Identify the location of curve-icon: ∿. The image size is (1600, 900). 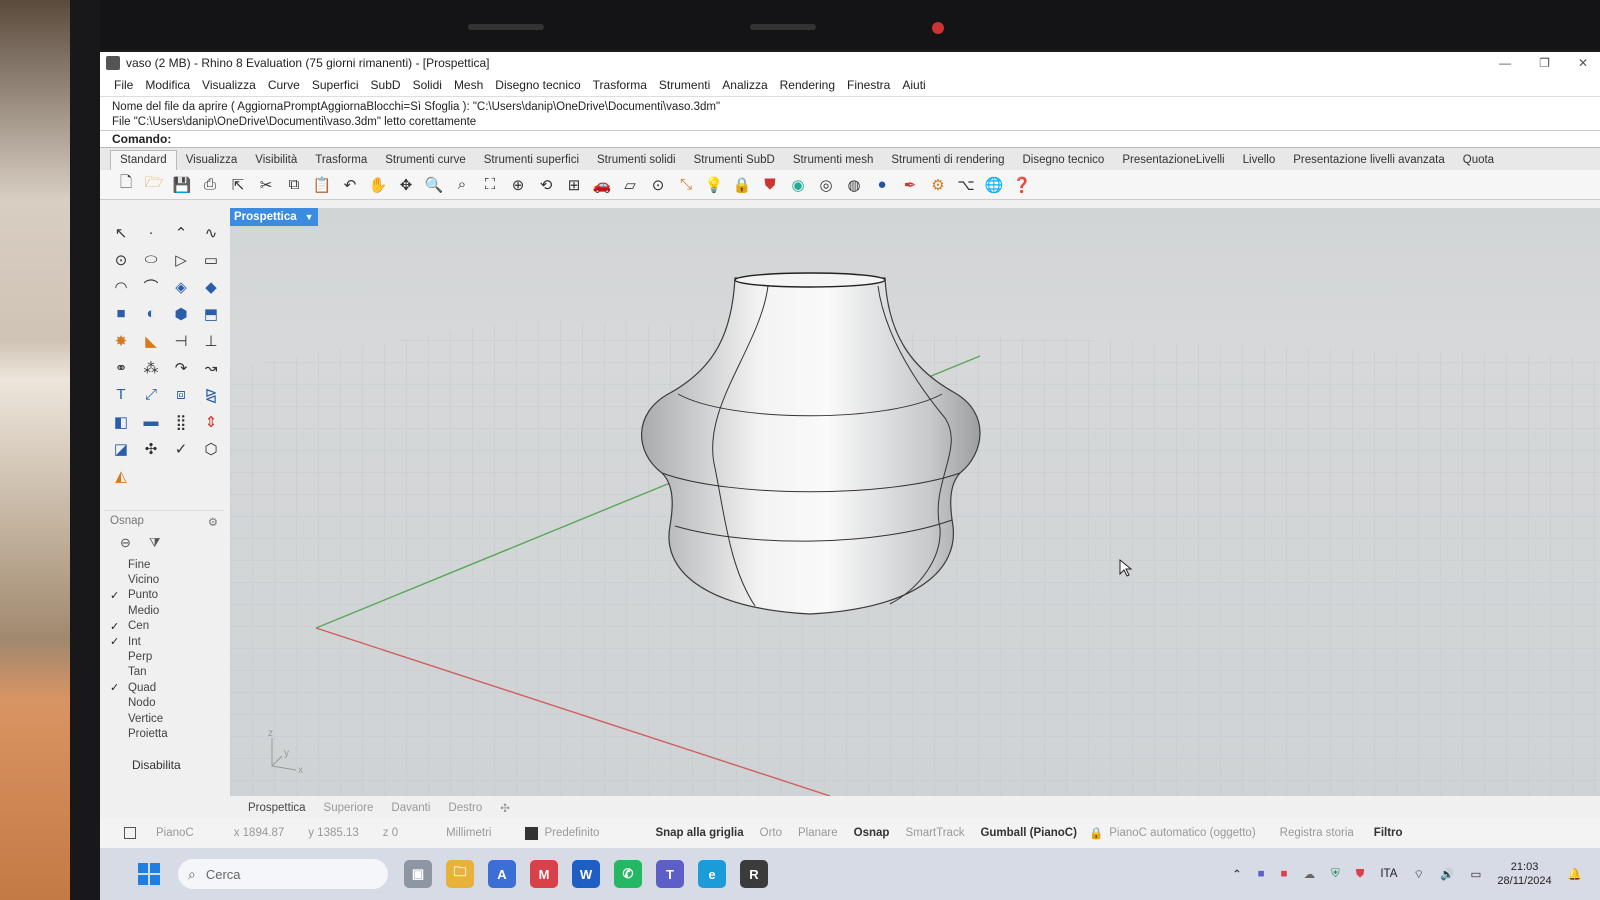
(211, 232).